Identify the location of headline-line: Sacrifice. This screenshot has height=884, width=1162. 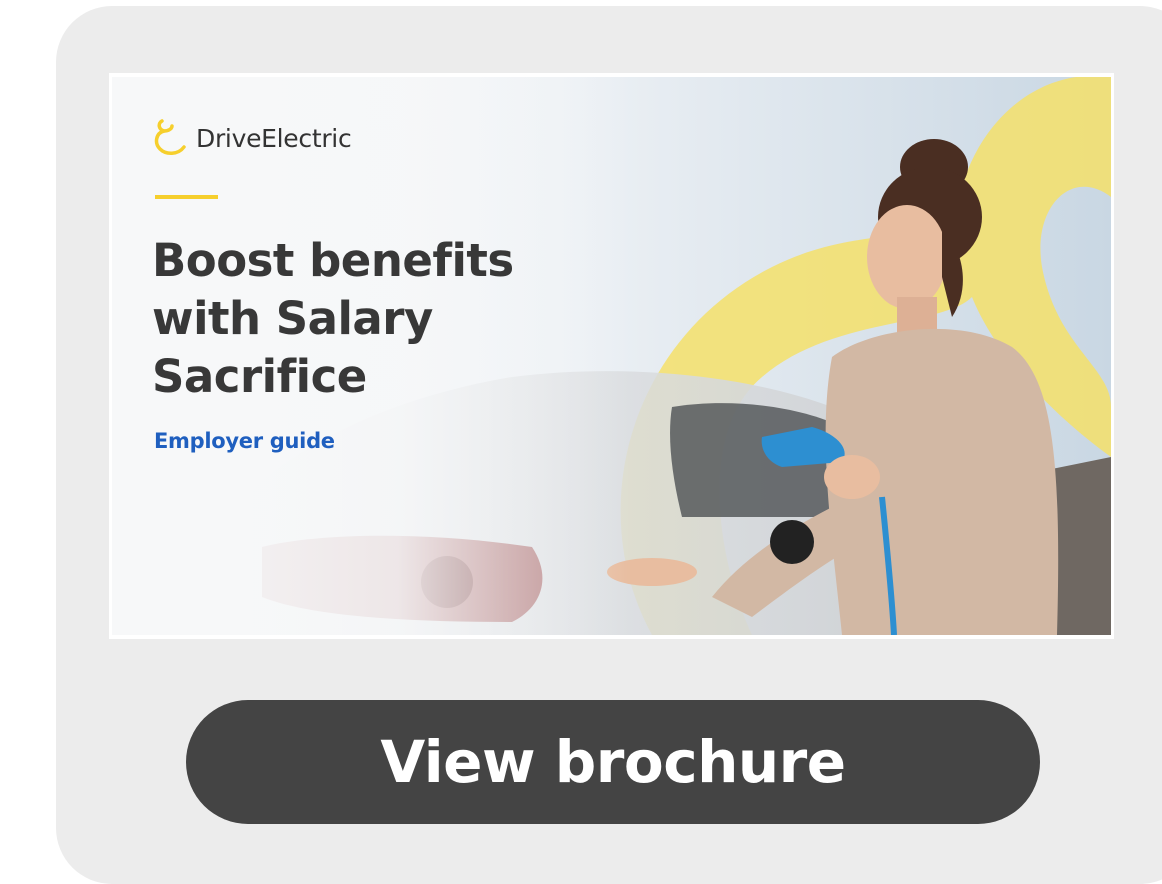
(259, 376).